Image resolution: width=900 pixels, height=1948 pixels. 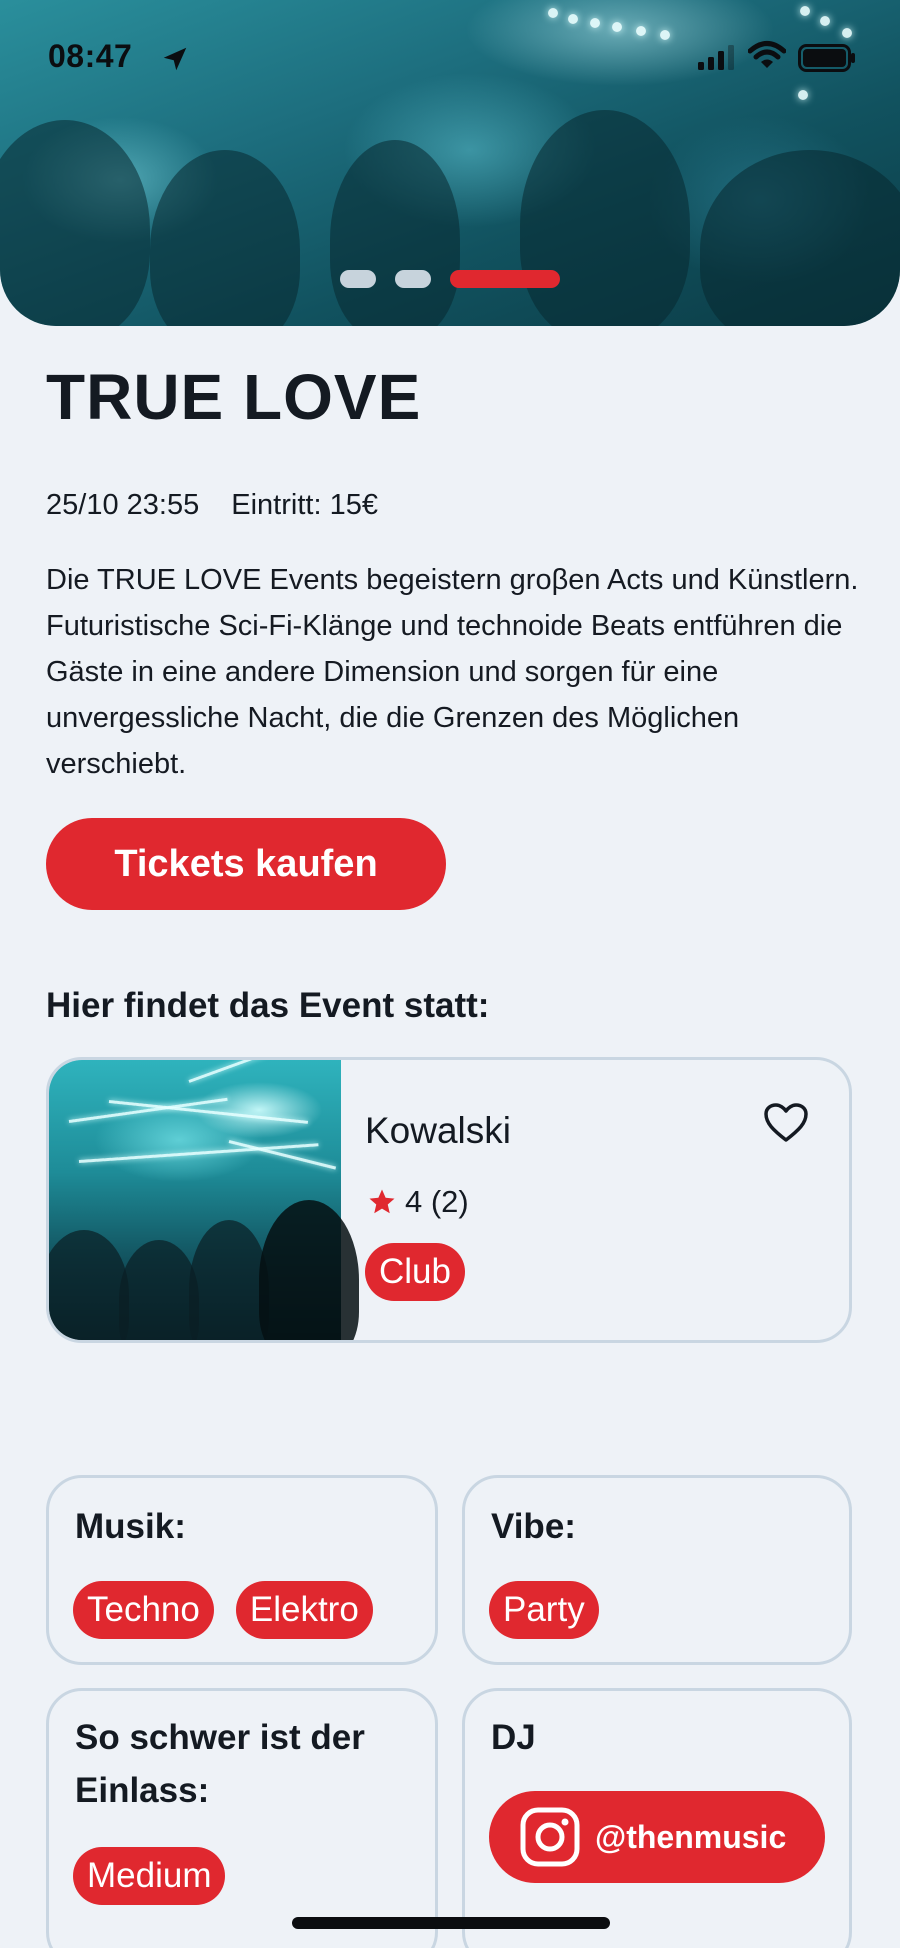 I want to click on venue-name: Kowalski, so click(x=438, y=1131).